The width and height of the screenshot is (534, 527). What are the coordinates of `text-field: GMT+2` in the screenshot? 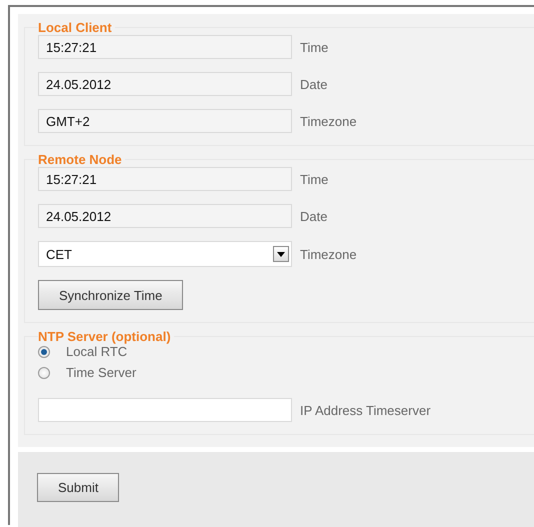 It's located at (165, 121).